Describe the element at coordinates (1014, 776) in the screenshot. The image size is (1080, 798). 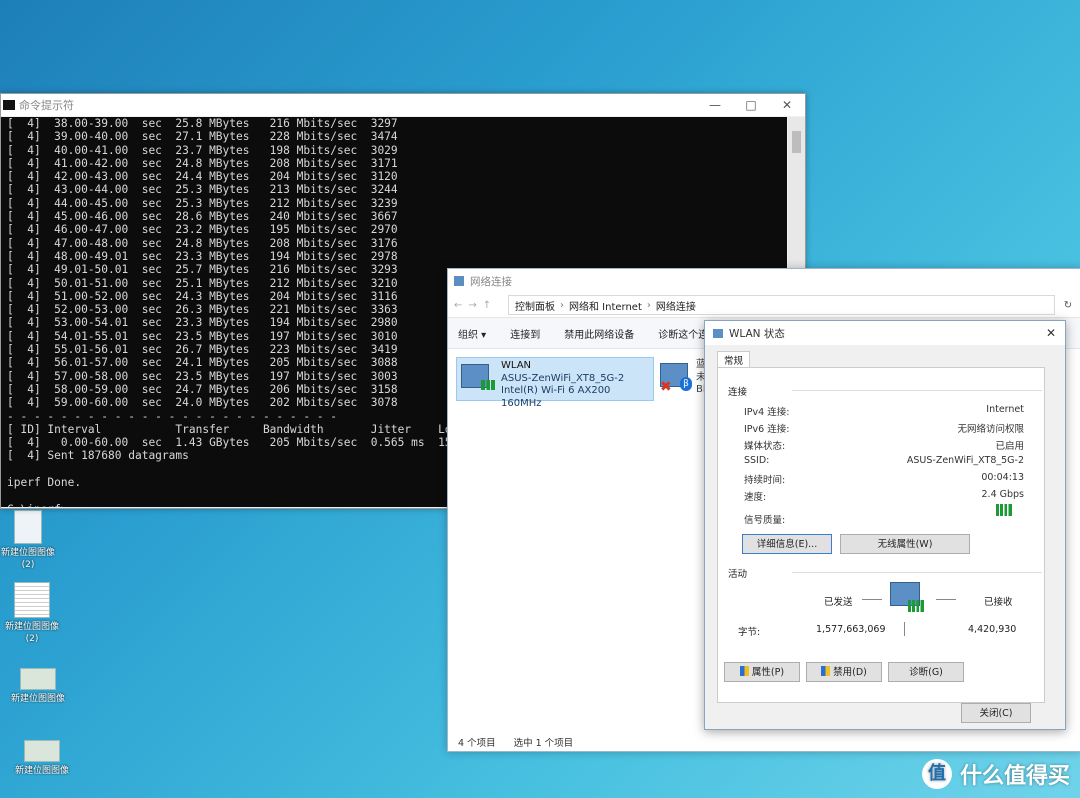
I see `watermark-text: 什么值得买` at that location.